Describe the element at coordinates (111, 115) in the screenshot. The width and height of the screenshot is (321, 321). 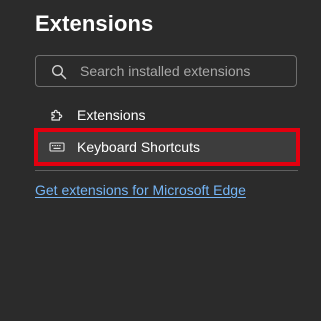
I see `sidebar-item-label: Extensions` at that location.